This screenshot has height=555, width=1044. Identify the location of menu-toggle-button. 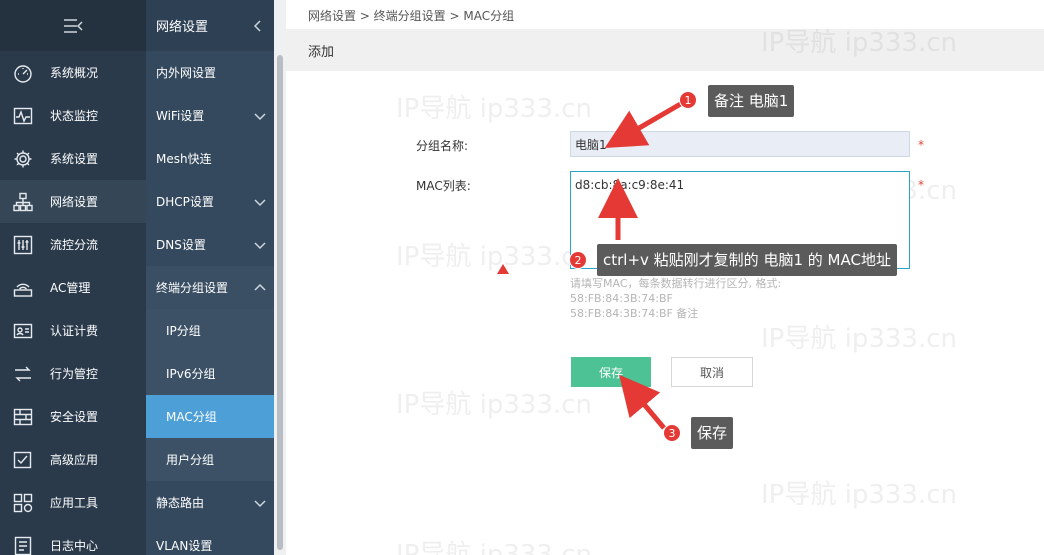
(73, 25).